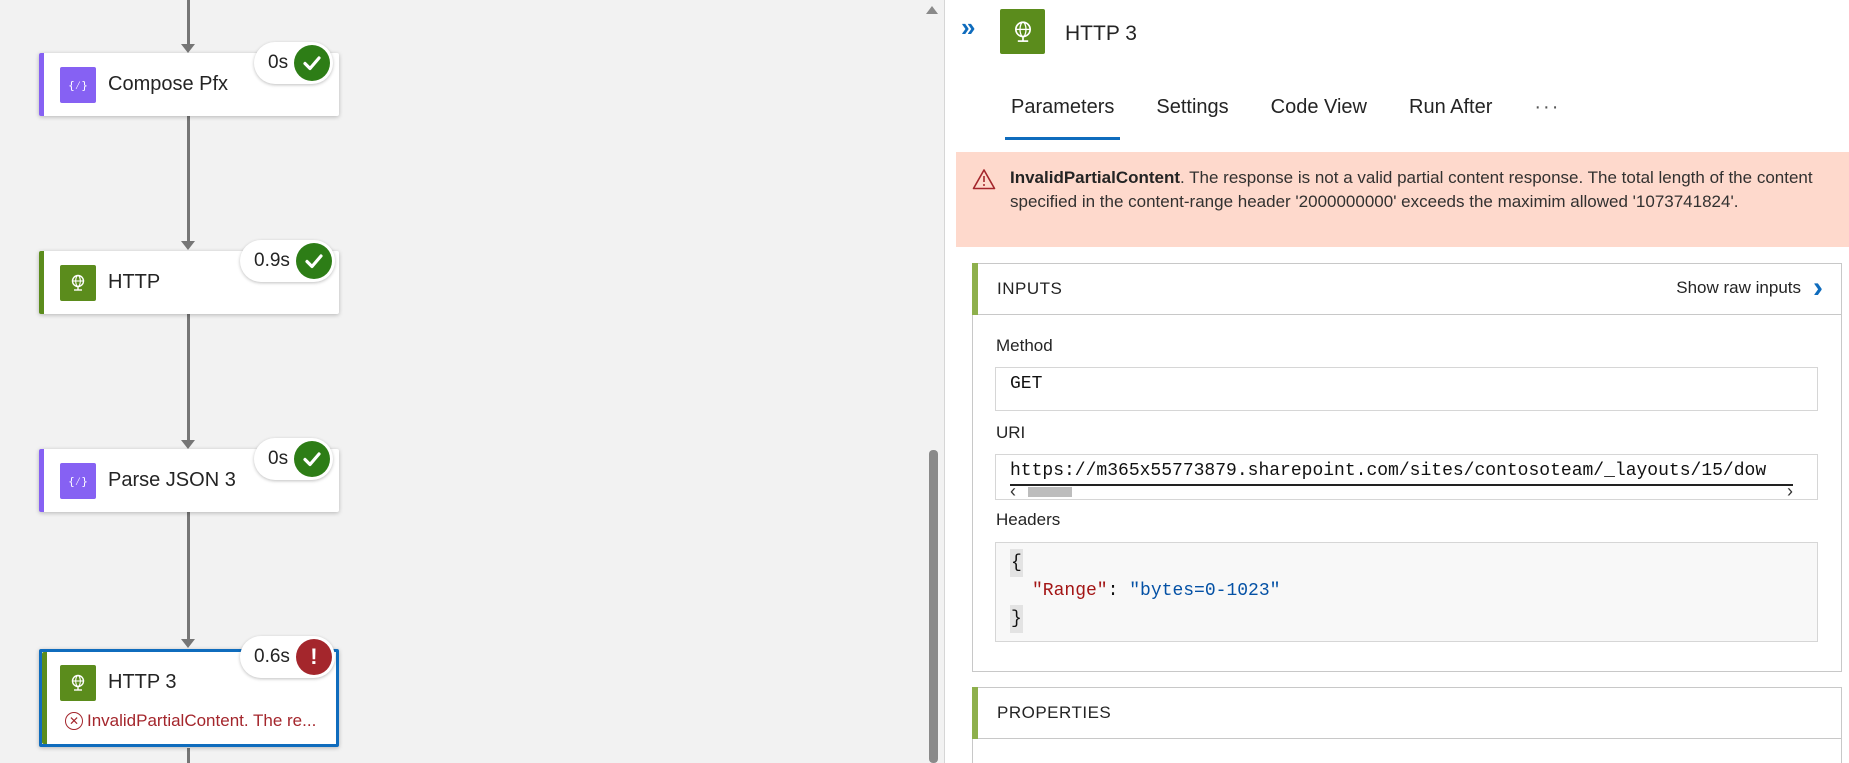  I want to click on action-name: HTTP 3, so click(142, 682).